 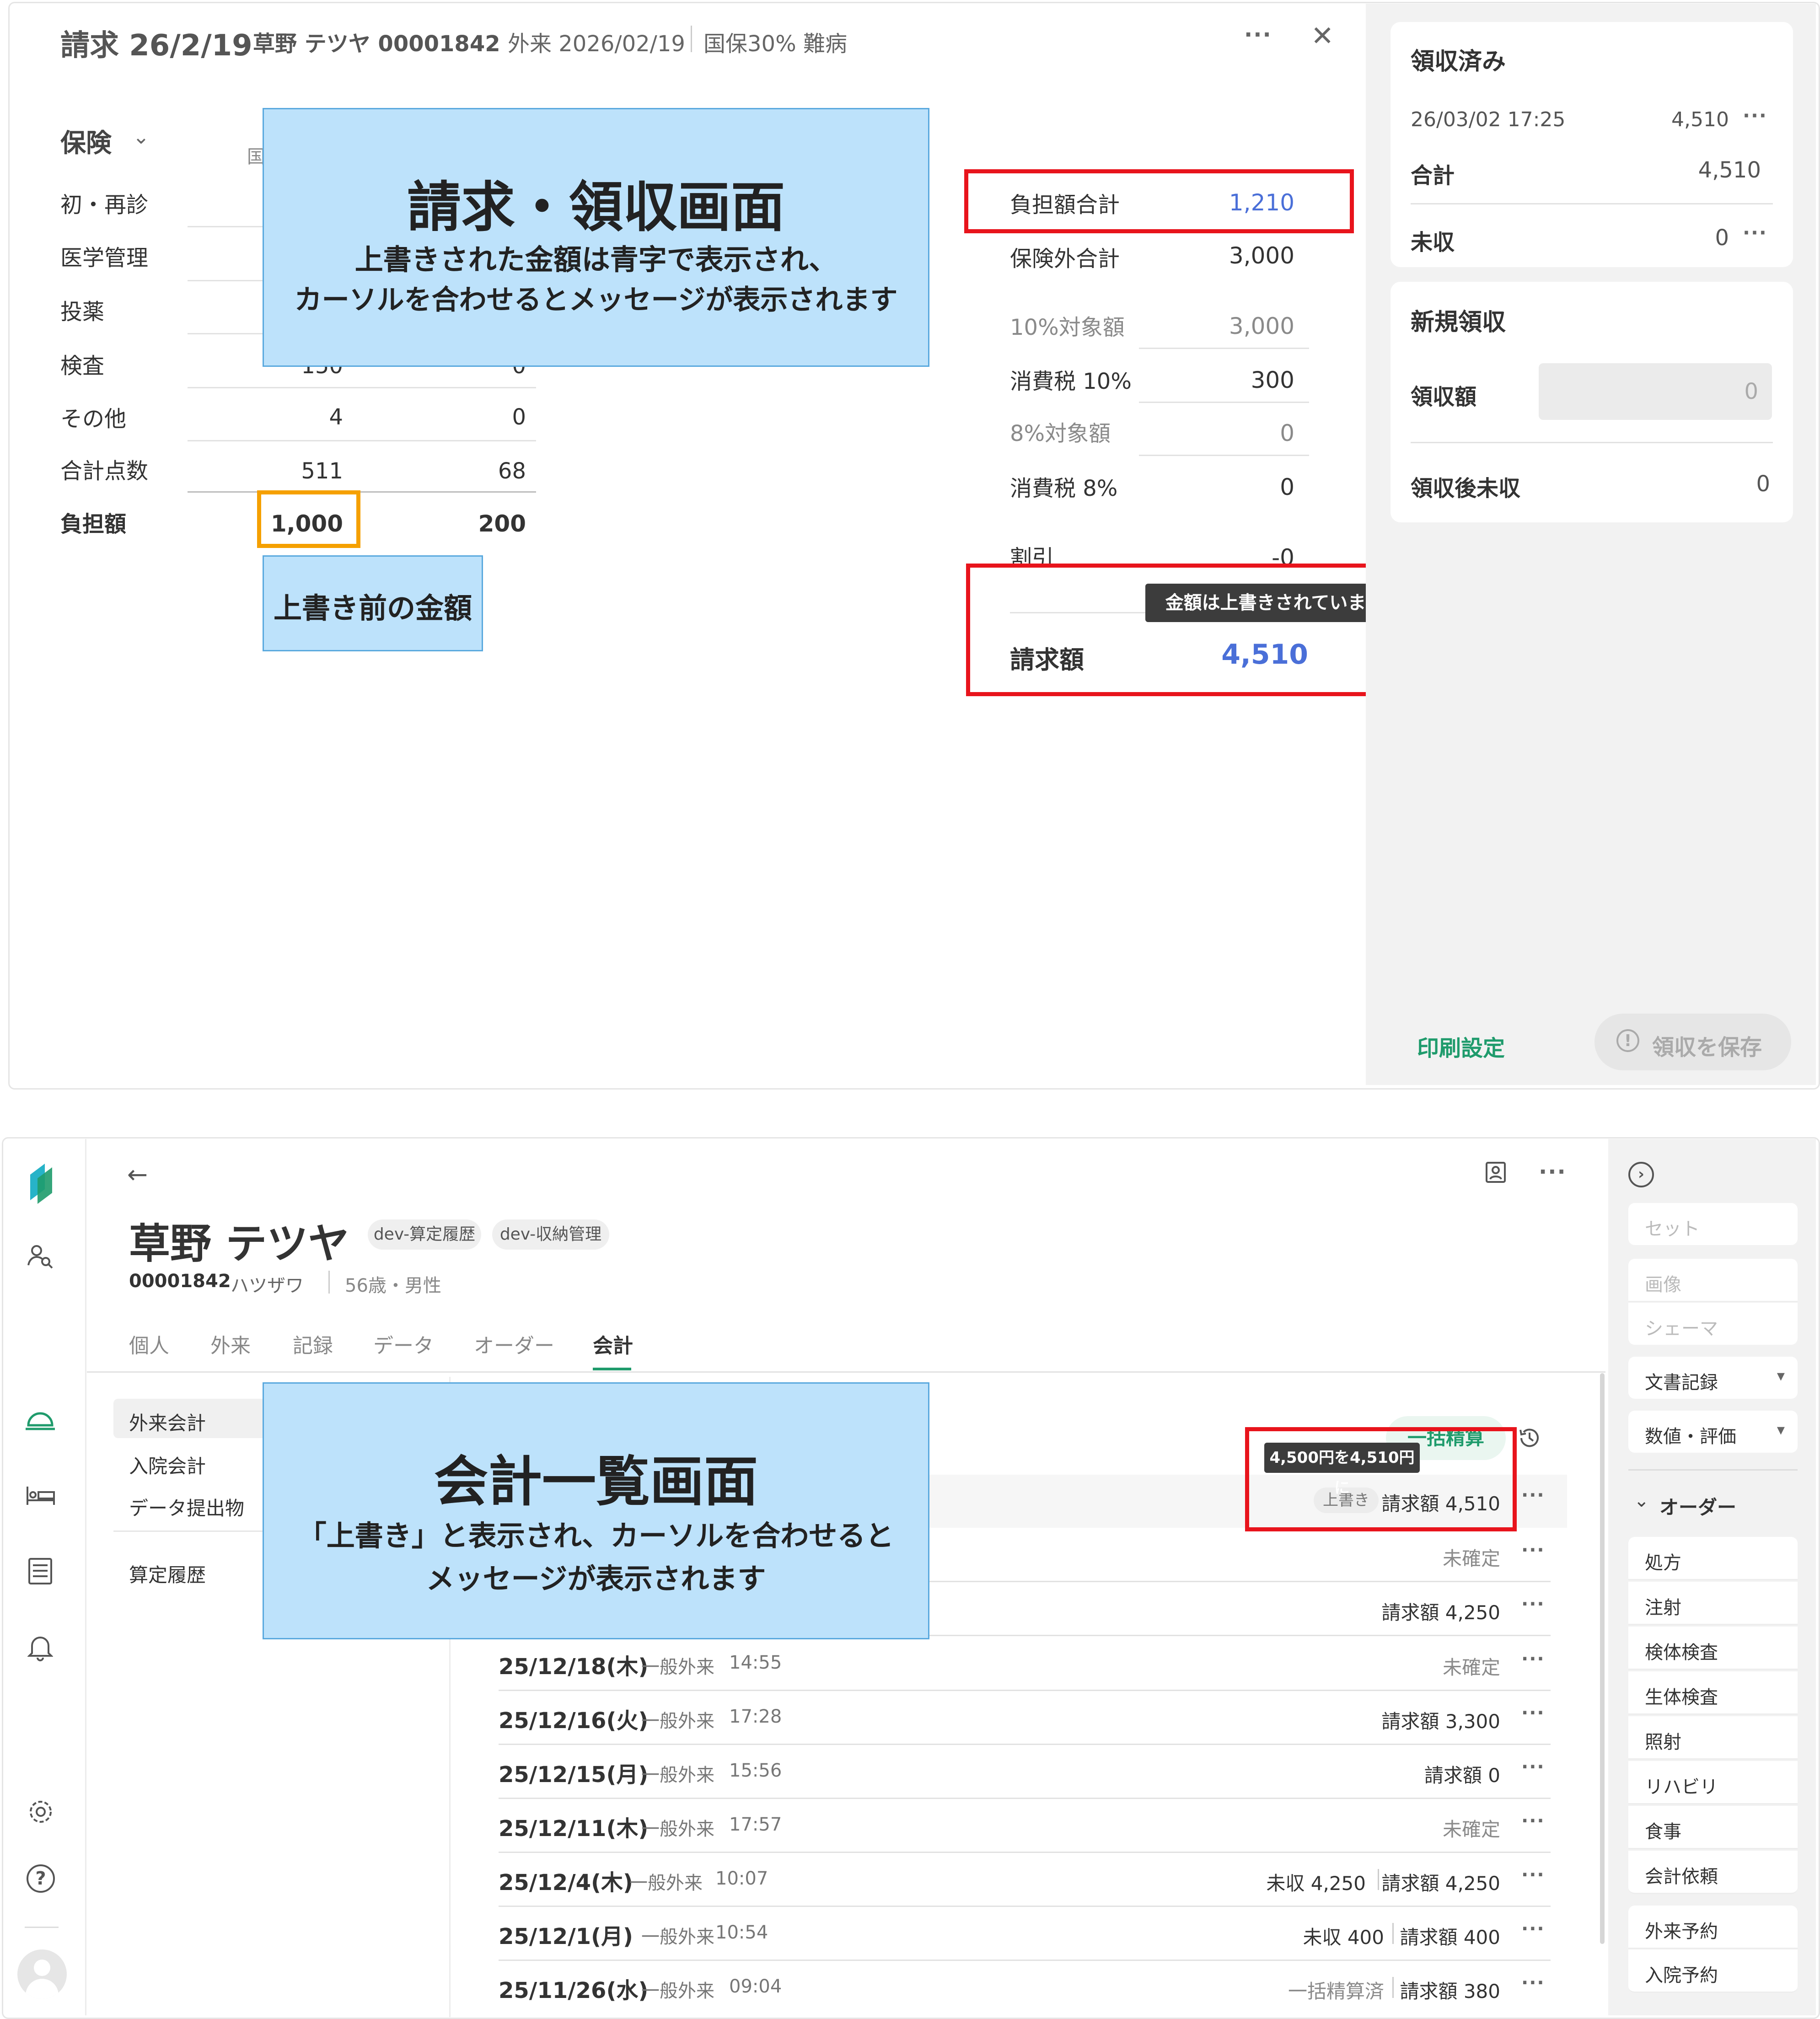 I want to click on tab-outpatient: 外来, so click(x=230, y=1344).